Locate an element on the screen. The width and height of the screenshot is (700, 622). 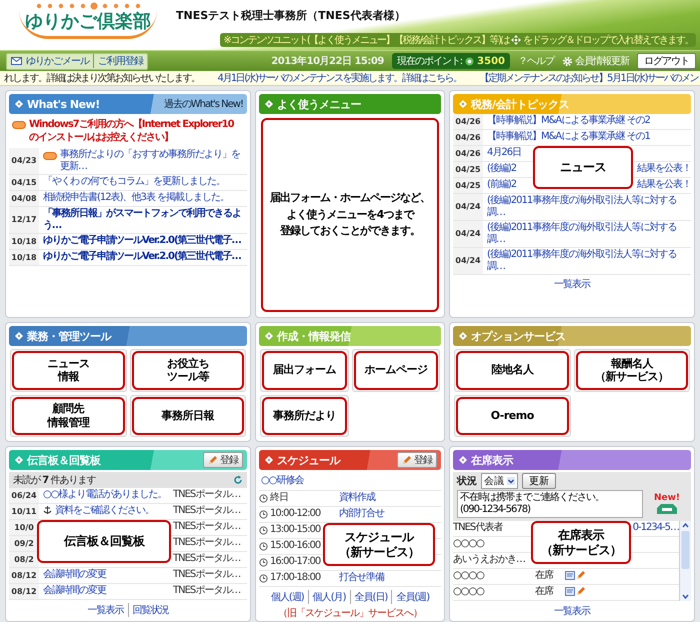
topic-date: 04/25 is located at coordinates (468, 169).